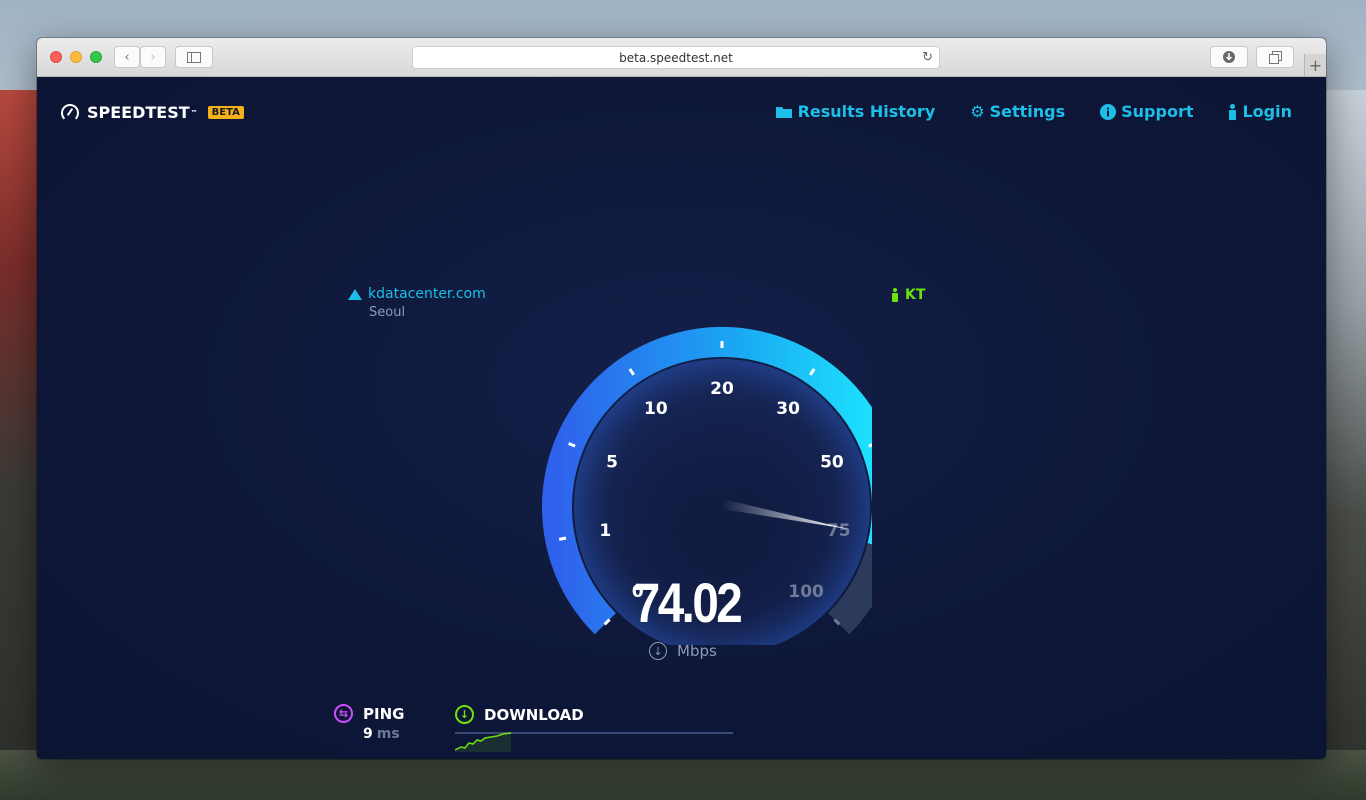 The image size is (1366, 800). I want to click on minimize-window-button, so click(76, 57).